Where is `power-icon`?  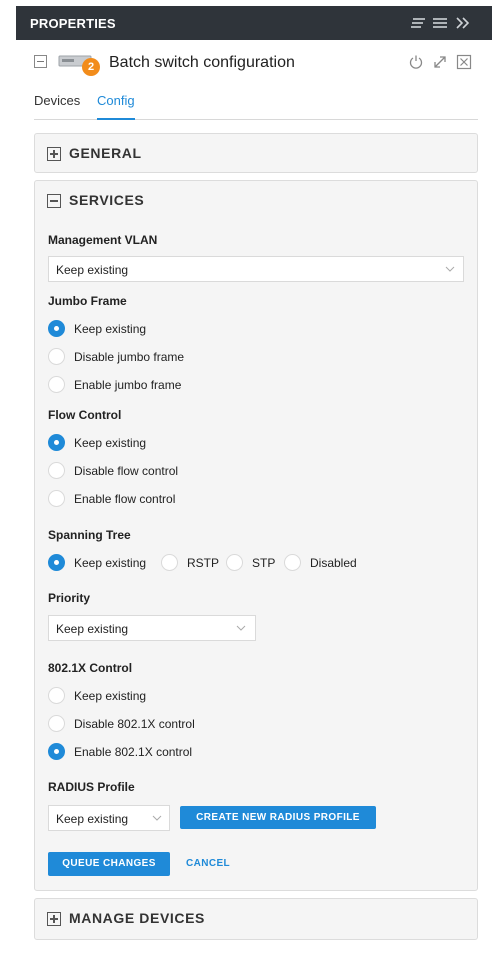 power-icon is located at coordinates (416, 62).